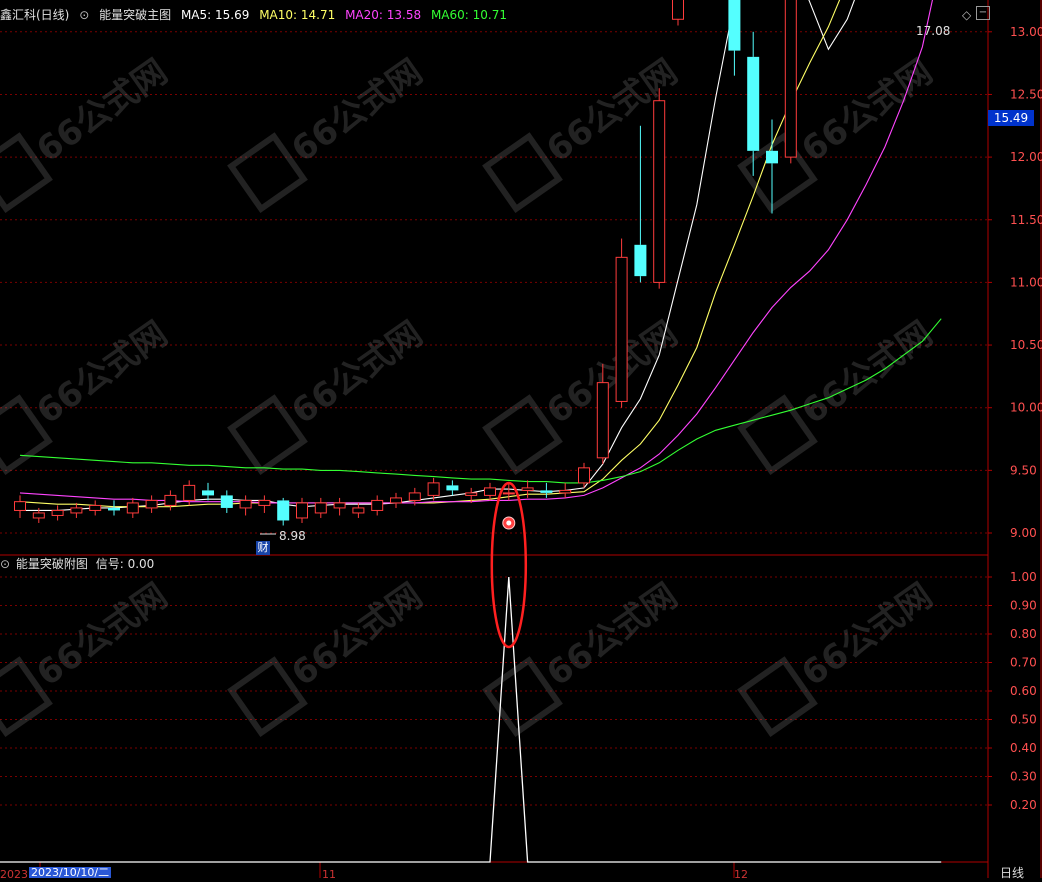 Image resolution: width=1042 pixels, height=882 pixels. What do you see at coordinates (1023, 470) in the screenshot?
I see `price-tick-label: 9.50` at bounding box center [1023, 470].